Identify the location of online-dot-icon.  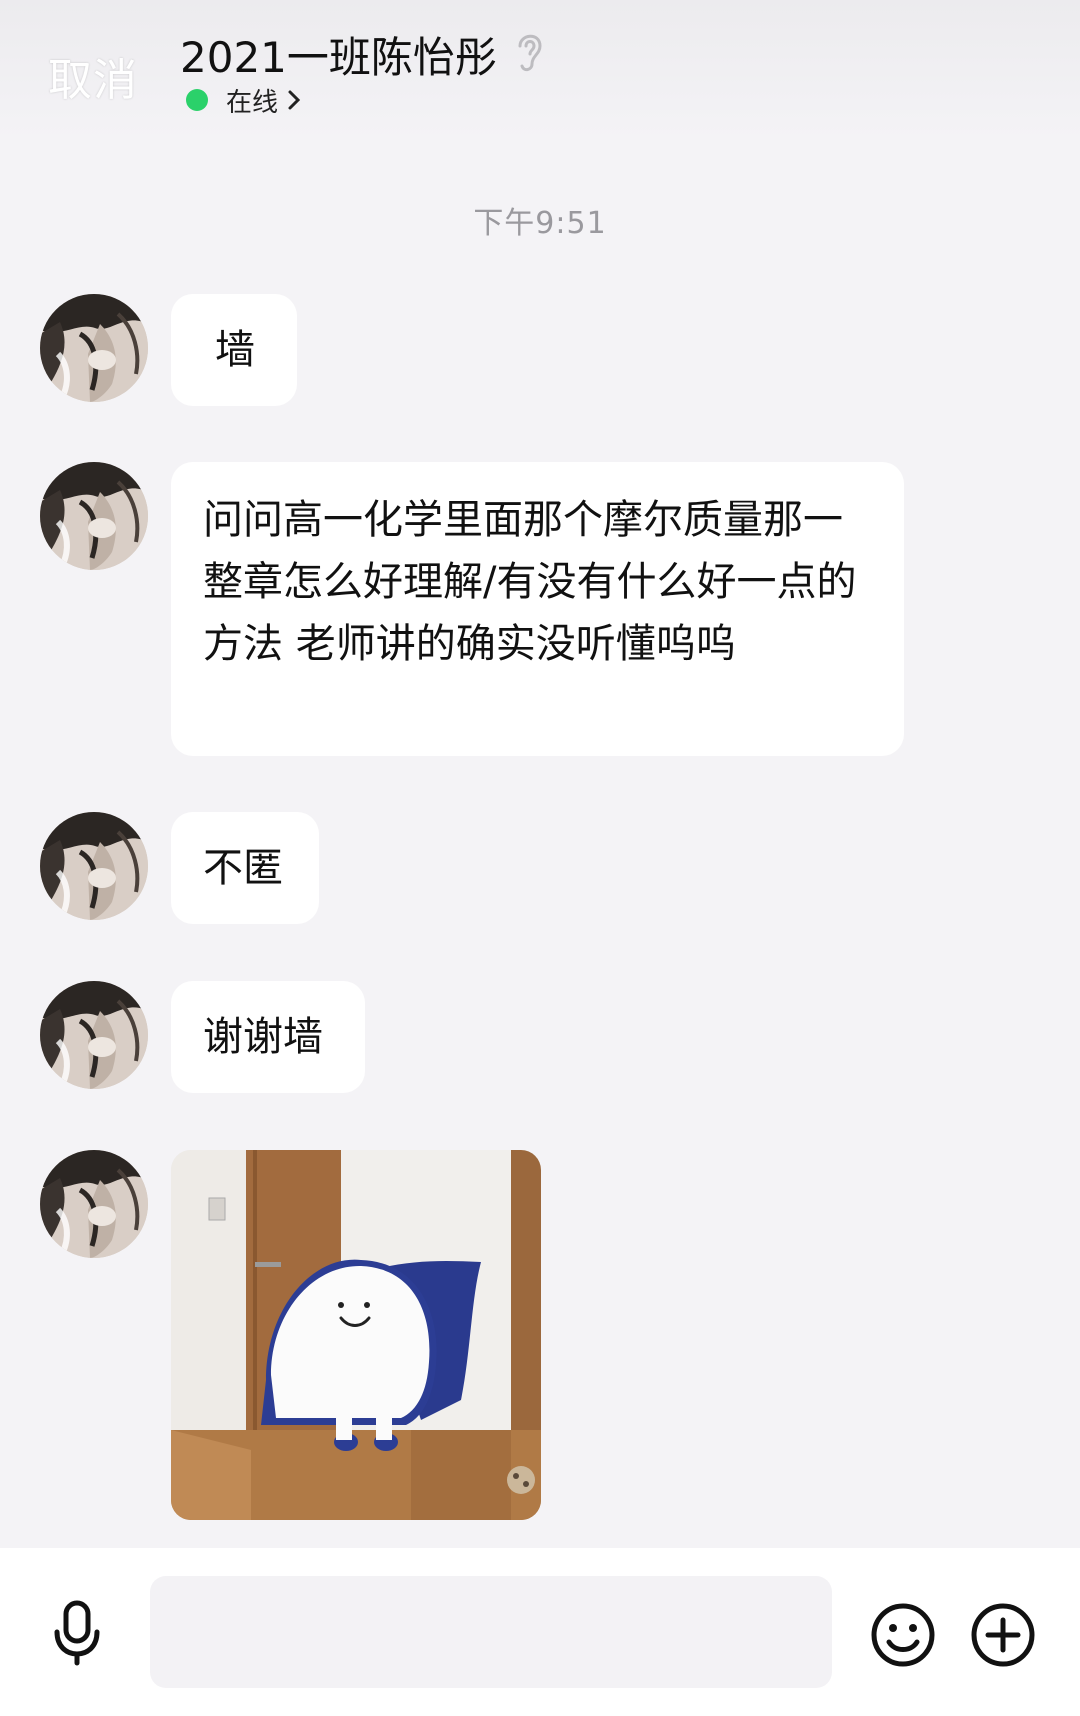
(197, 100).